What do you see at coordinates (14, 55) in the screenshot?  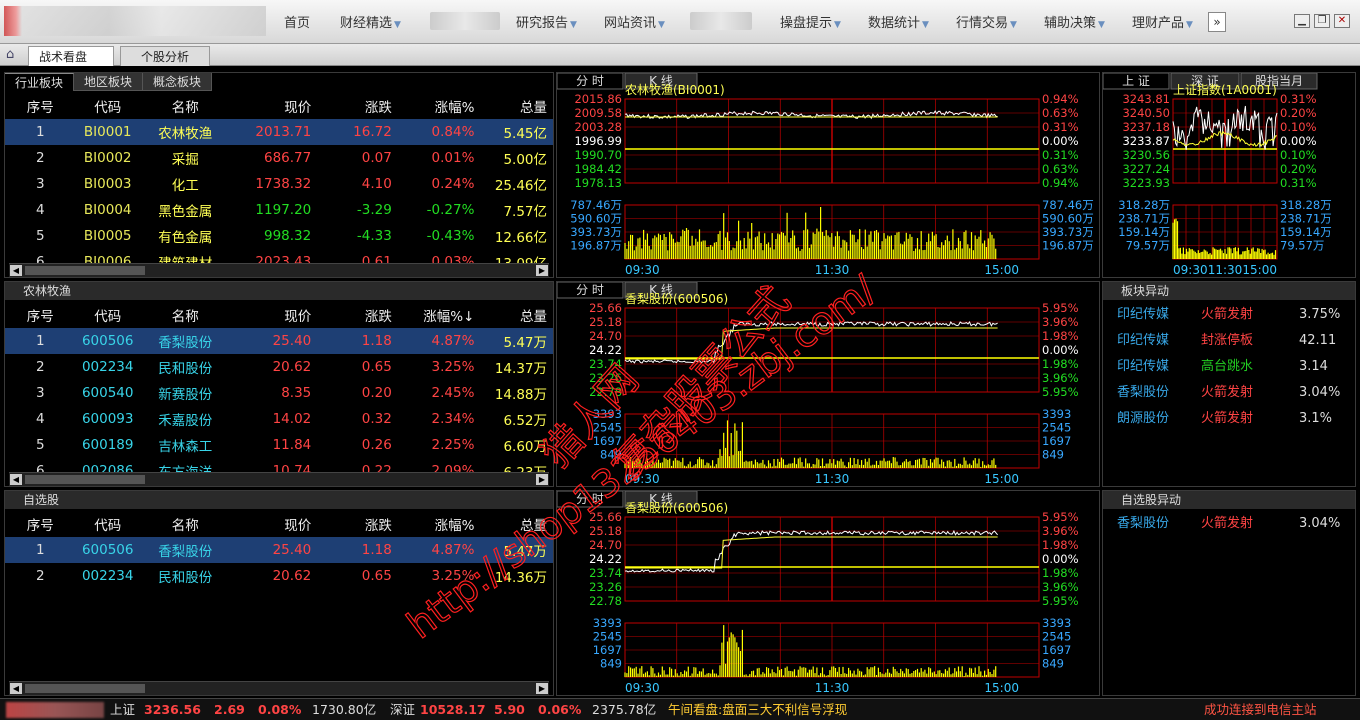 I see `home-icon: ⌂` at bounding box center [14, 55].